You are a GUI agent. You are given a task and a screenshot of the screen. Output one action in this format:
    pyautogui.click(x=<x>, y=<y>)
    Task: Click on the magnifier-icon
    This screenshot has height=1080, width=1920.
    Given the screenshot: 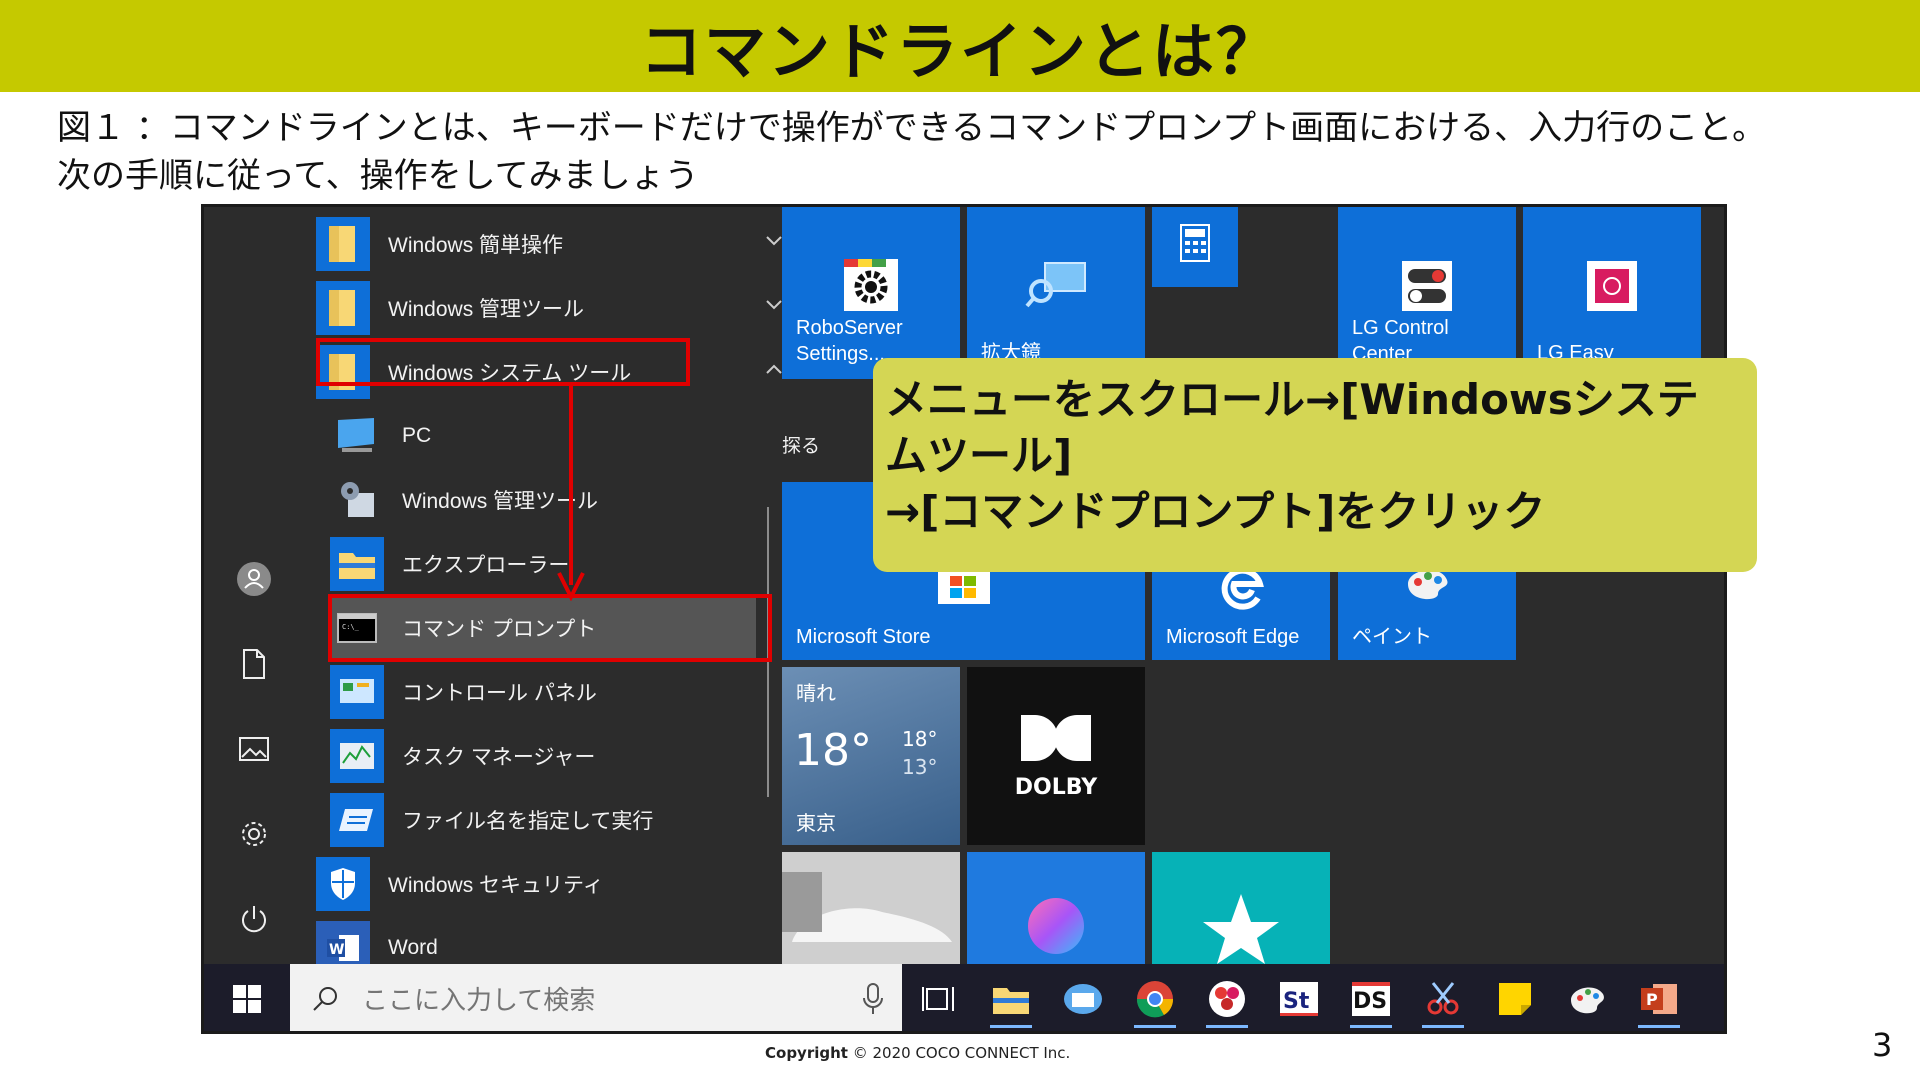 What is the action you would take?
    pyautogui.click(x=1056, y=286)
    